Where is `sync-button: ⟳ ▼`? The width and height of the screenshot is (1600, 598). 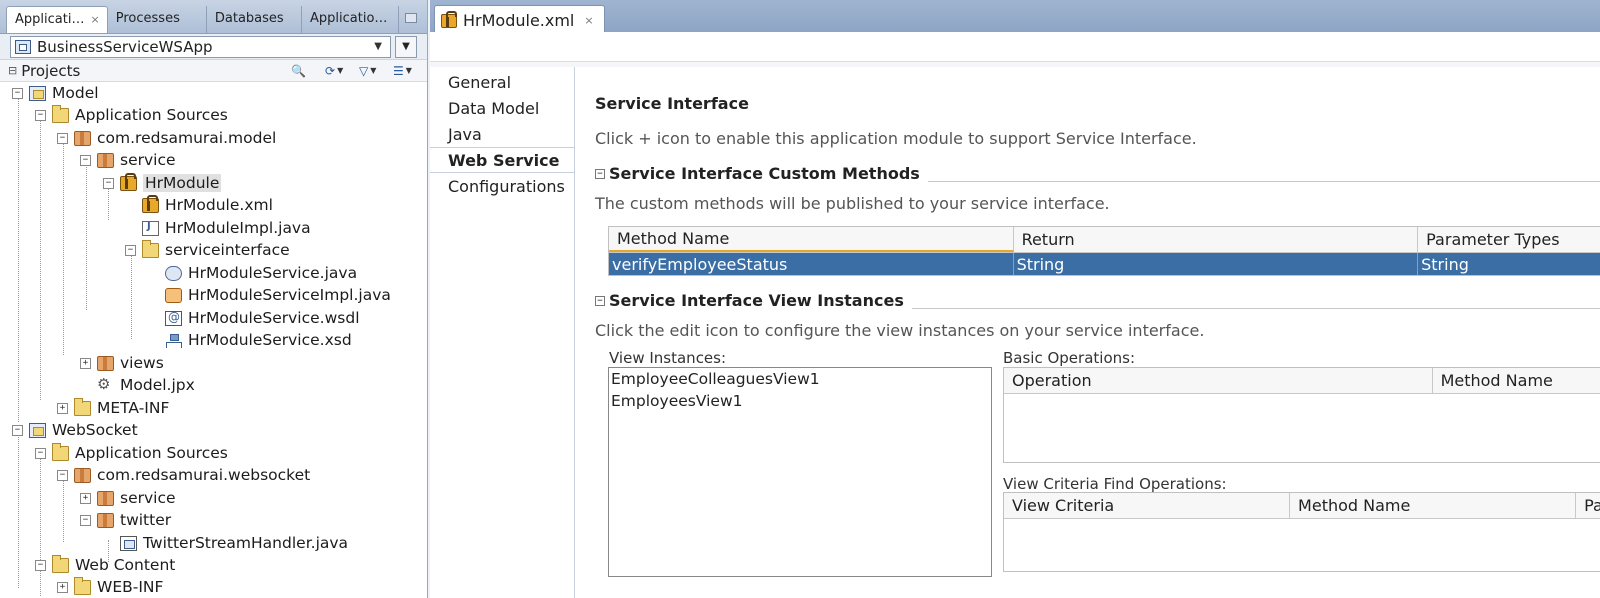
sync-button: ⟳ ▼ is located at coordinates (338, 71).